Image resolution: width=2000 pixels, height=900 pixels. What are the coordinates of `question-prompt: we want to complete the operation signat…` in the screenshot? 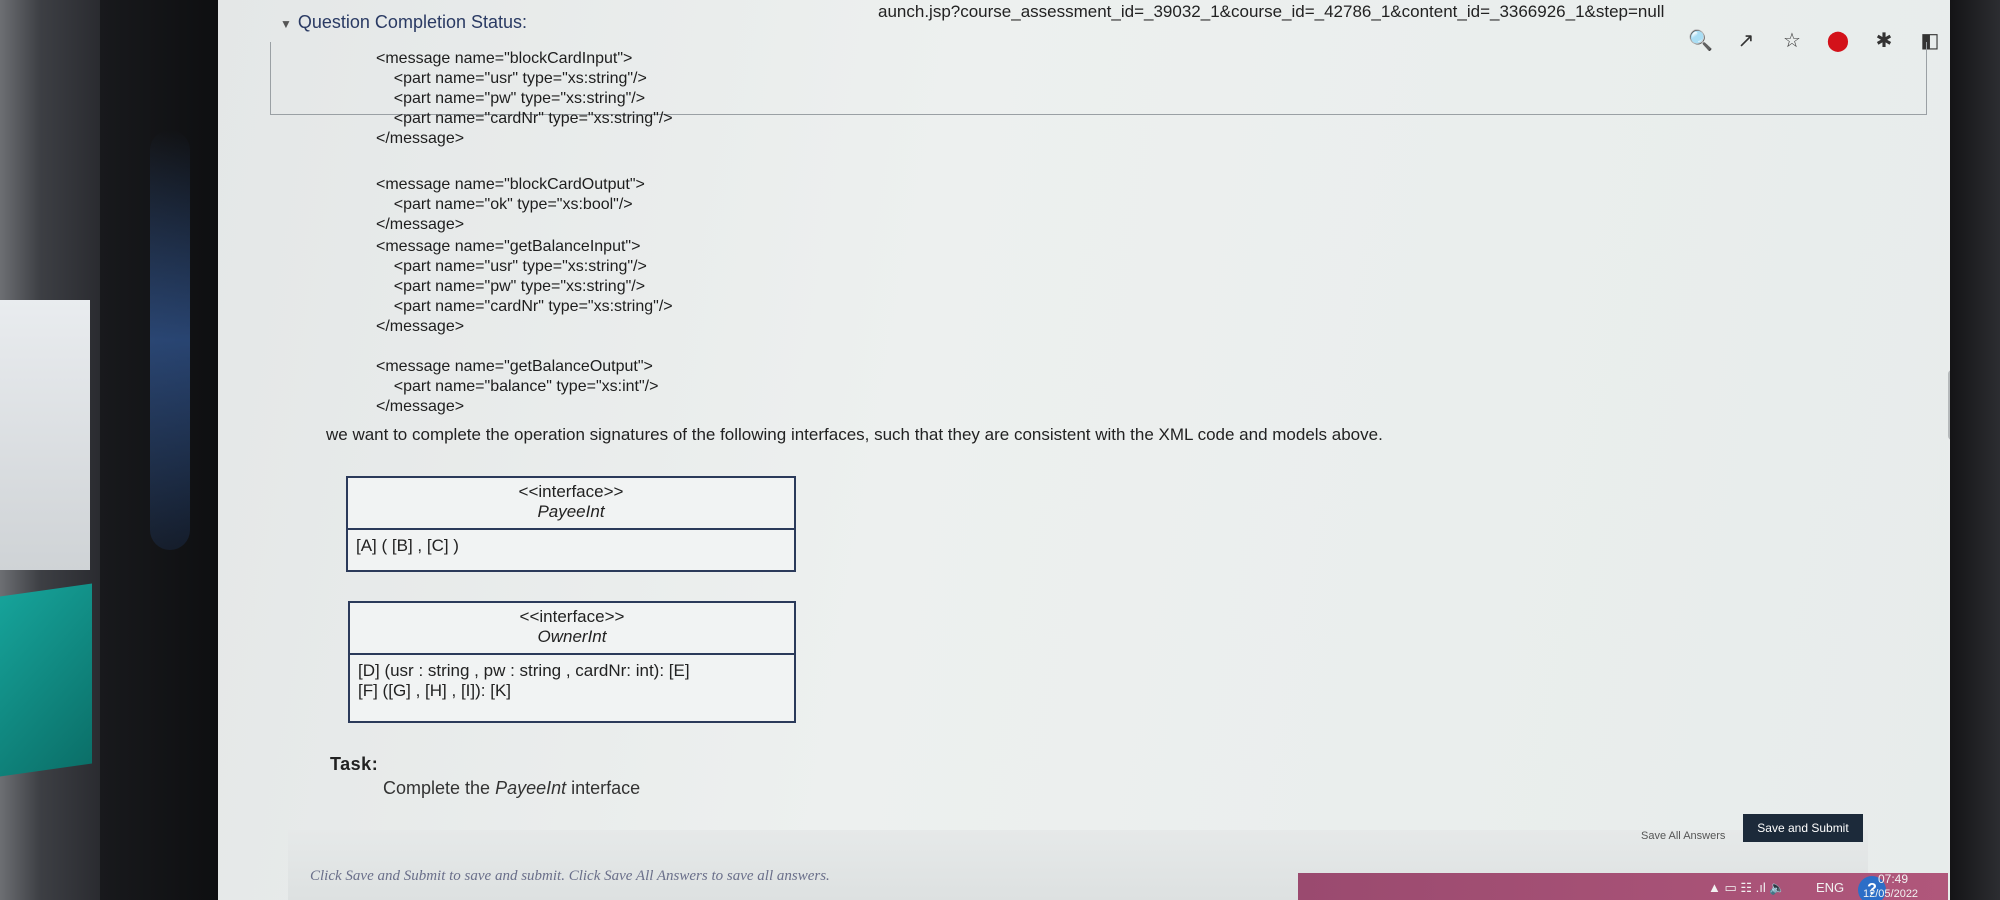 It's located at (854, 434).